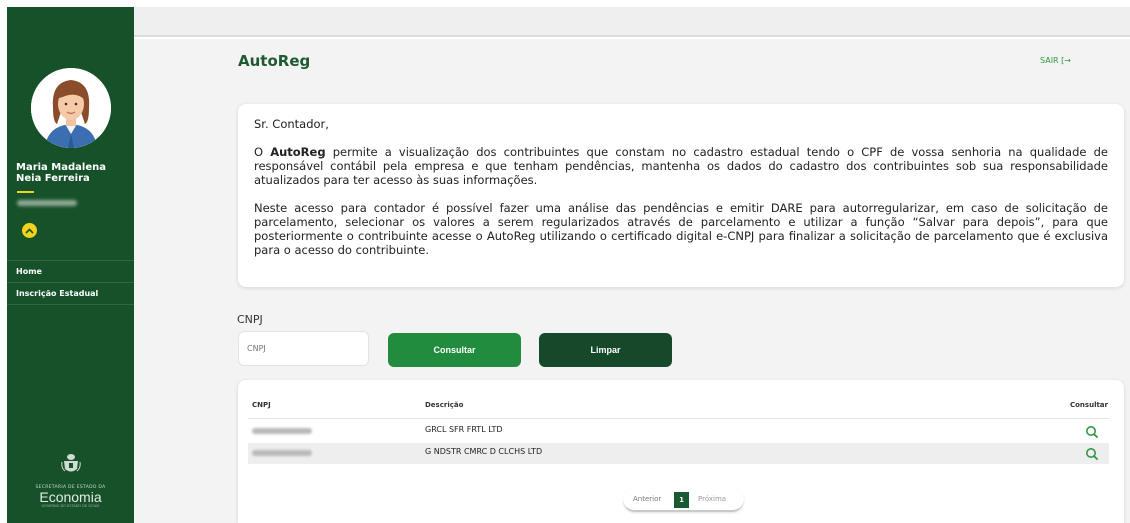  What do you see at coordinates (71, 108) in the screenshot?
I see `avatar` at bounding box center [71, 108].